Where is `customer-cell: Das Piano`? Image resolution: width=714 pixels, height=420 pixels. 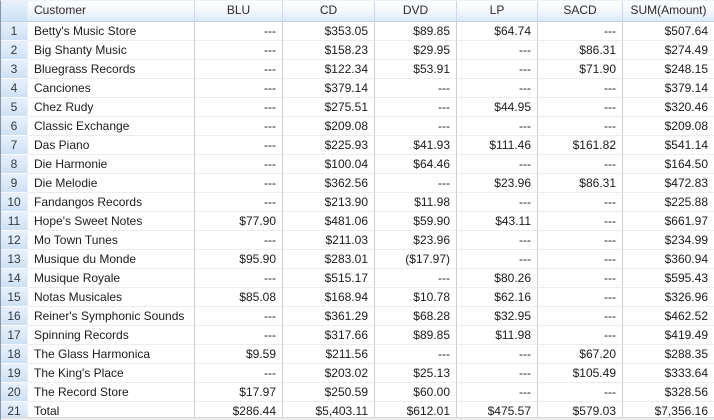 customer-cell: Das Piano is located at coordinates (111, 145).